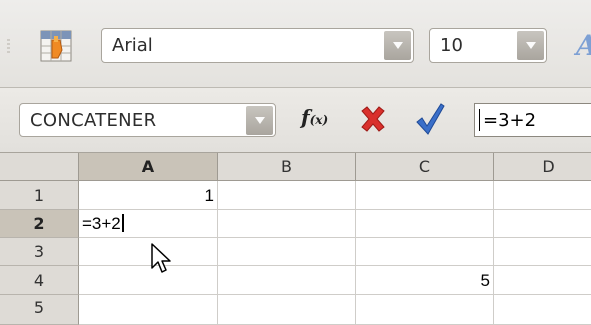 Image resolution: width=591 pixels, height=325 pixels. I want to click on cell-a3, so click(148, 252).